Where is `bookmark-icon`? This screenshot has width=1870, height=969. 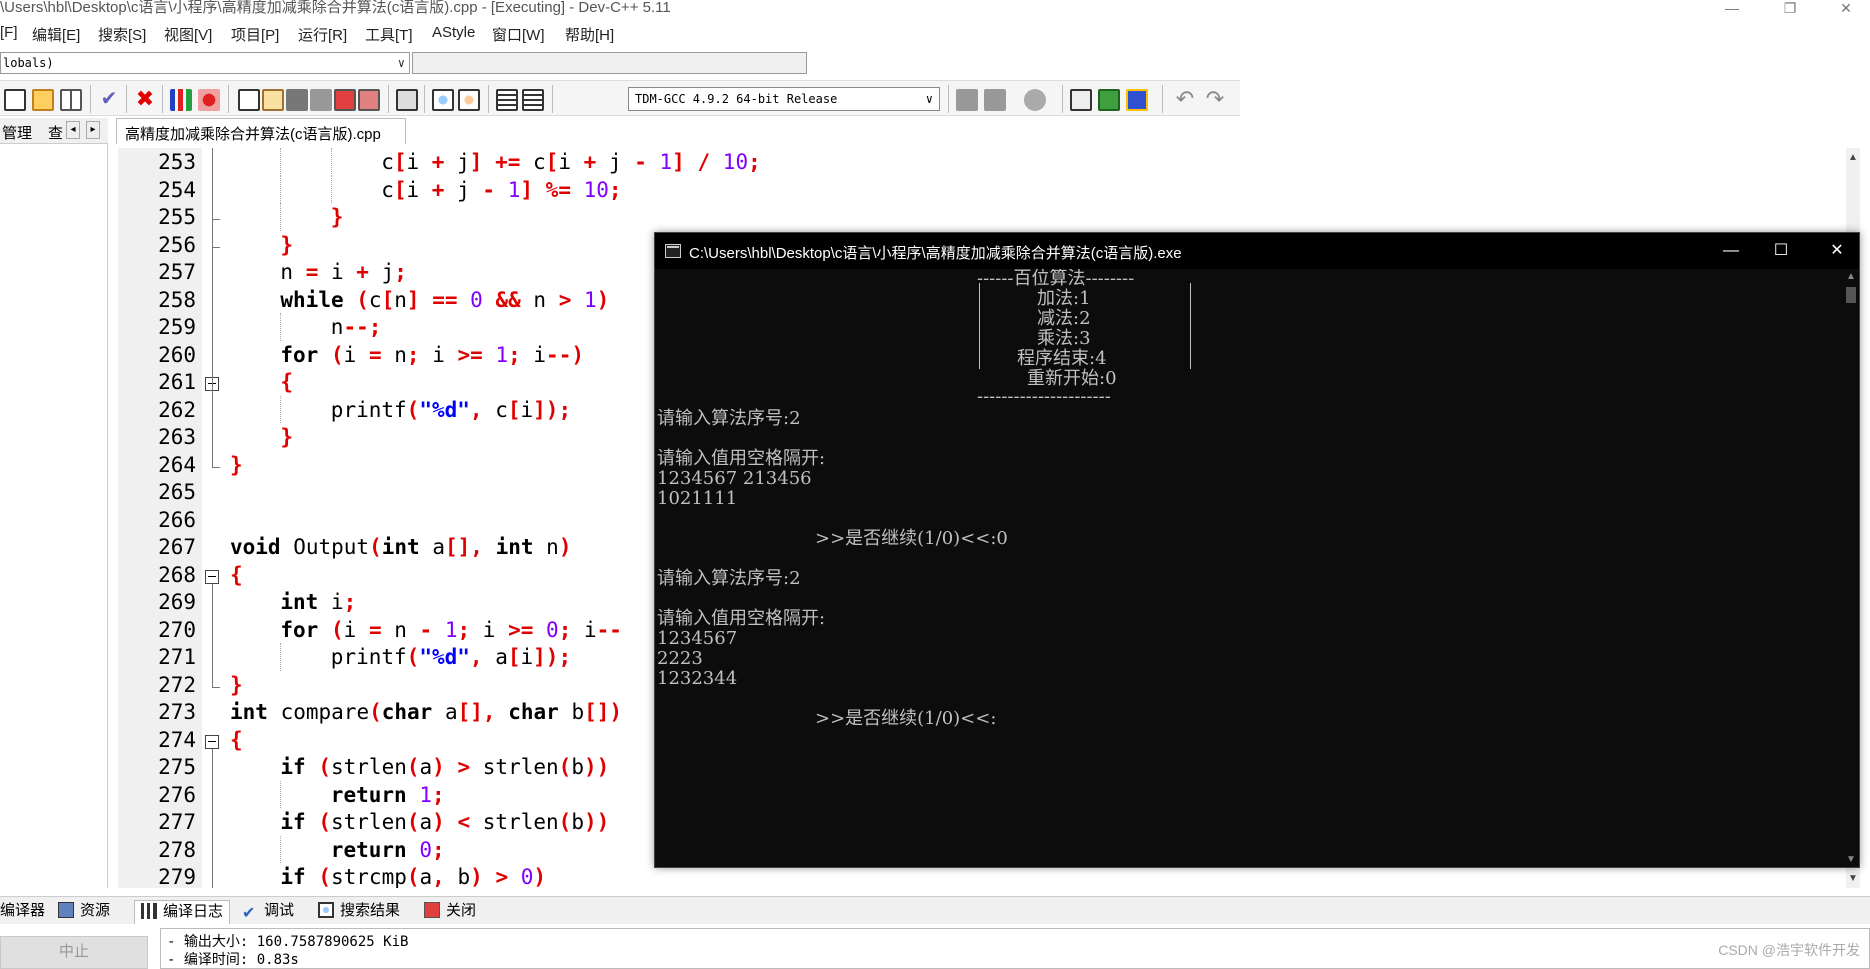 bookmark-icon is located at coordinates (1035, 100).